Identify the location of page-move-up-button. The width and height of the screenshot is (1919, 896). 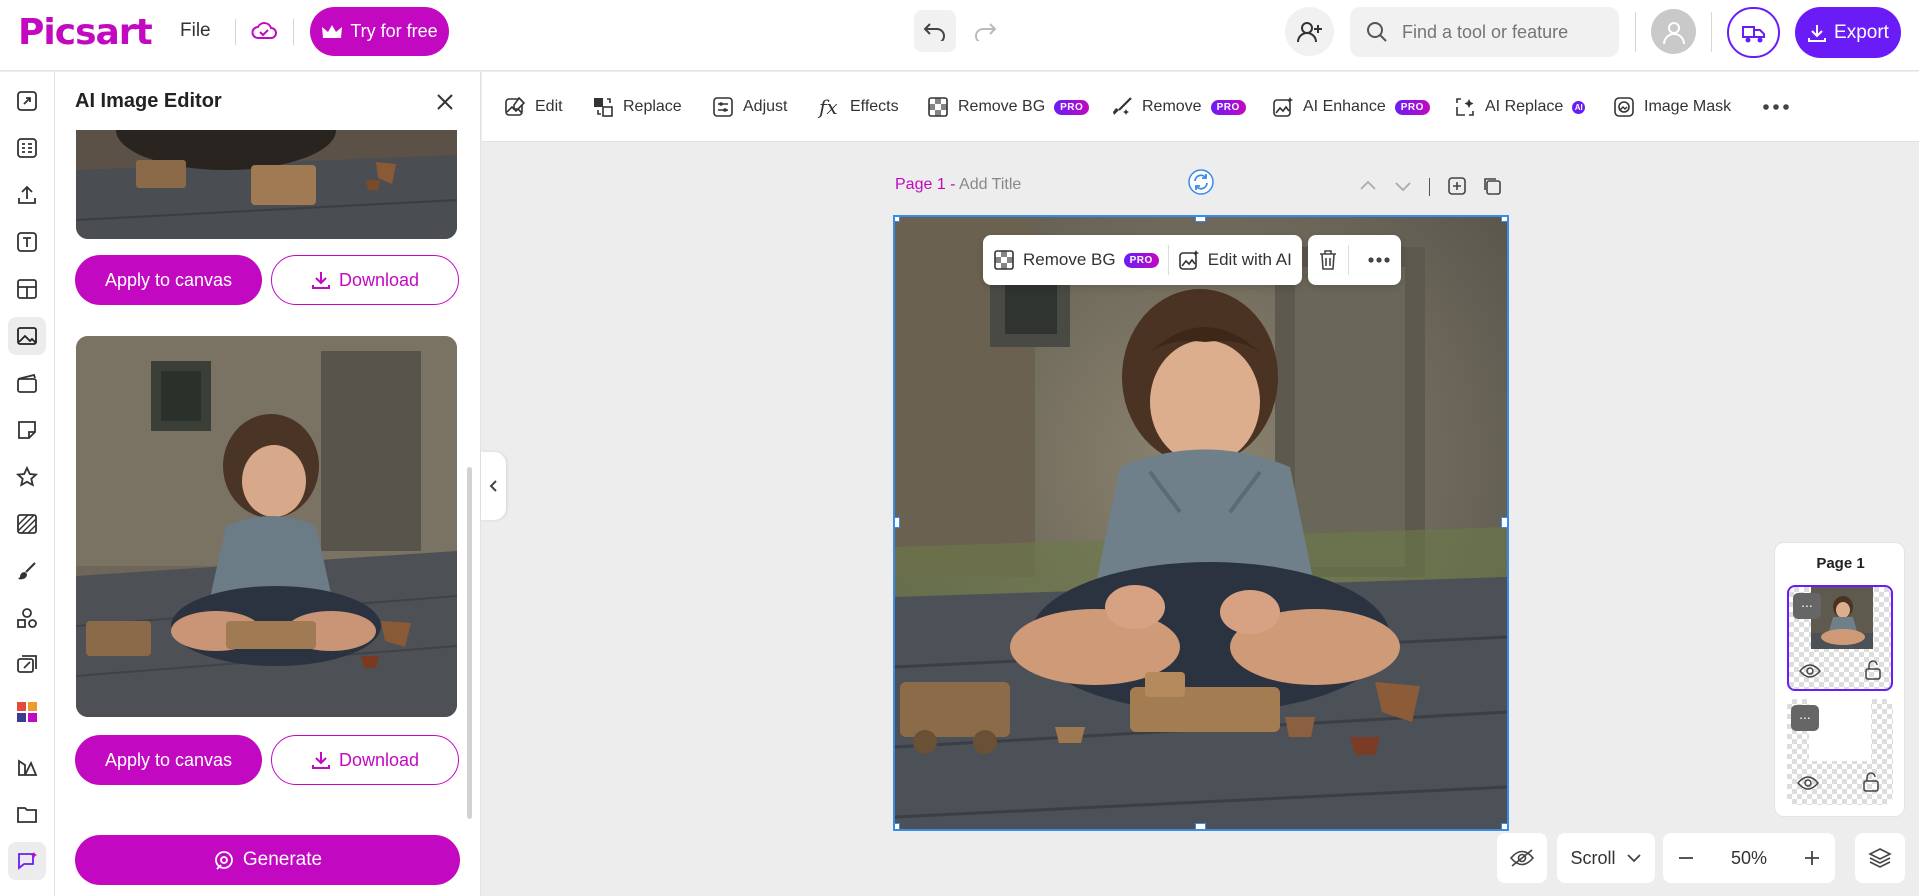
(1368, 186).